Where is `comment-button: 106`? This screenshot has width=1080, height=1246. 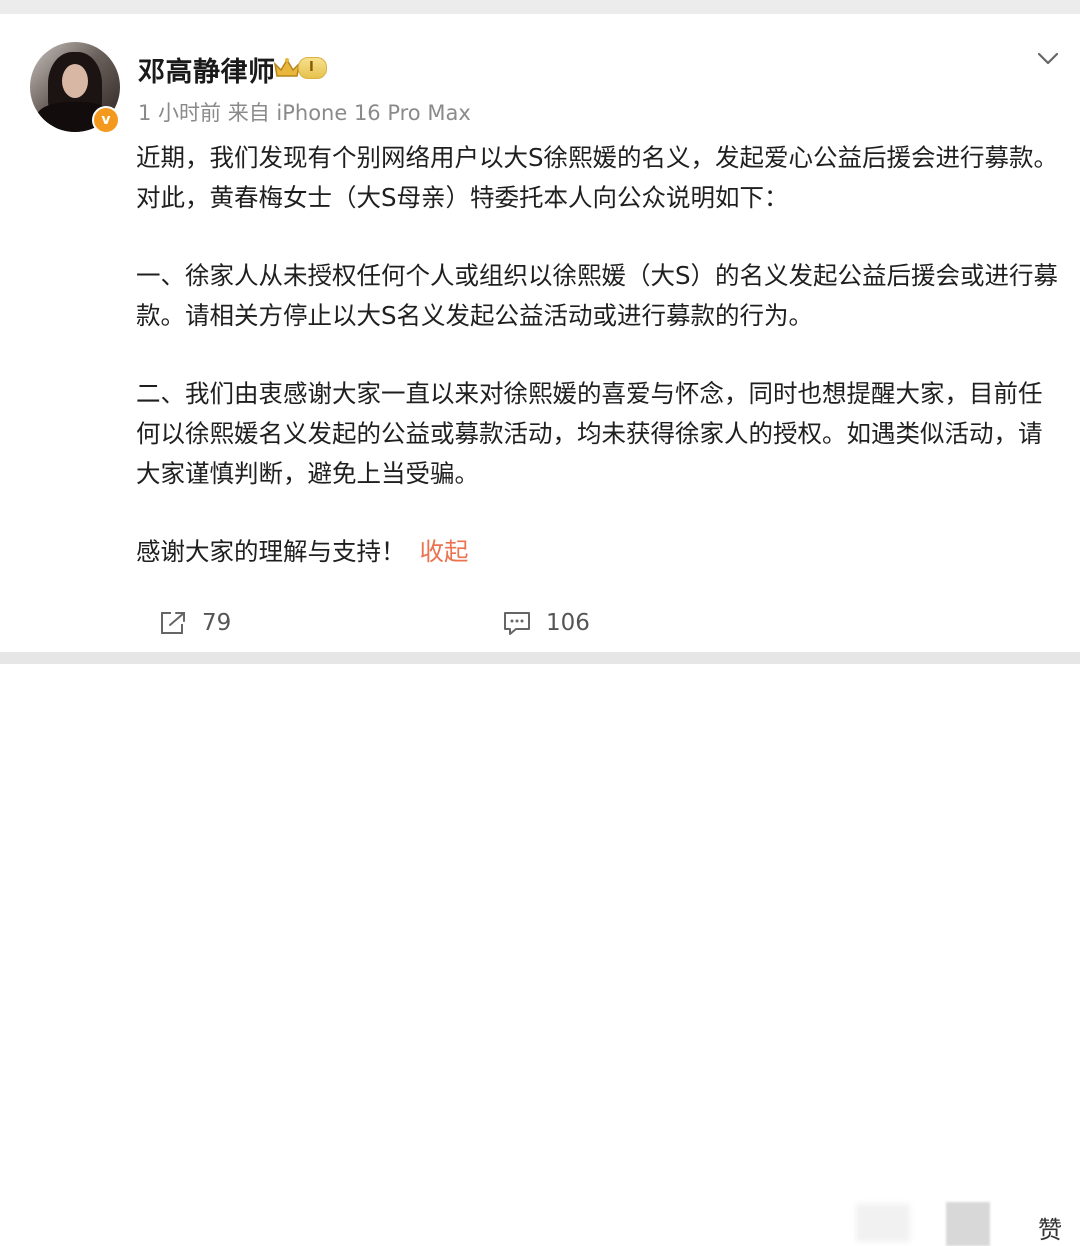
comment-button: 106 is located at coordinates (546, 623).